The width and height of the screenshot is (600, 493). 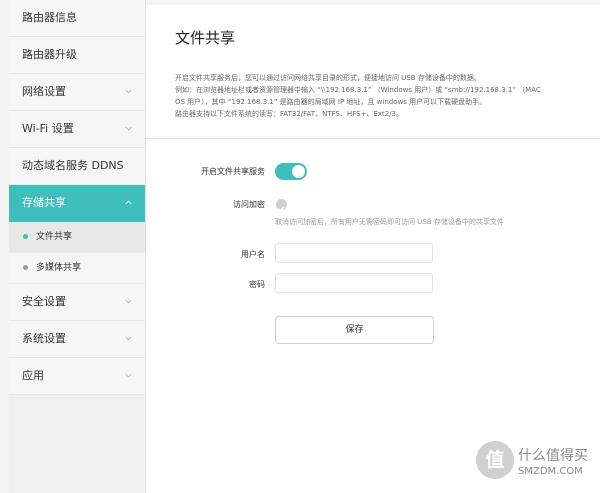 I want to click on chevron-up-icon, so click(x=128, y=202).